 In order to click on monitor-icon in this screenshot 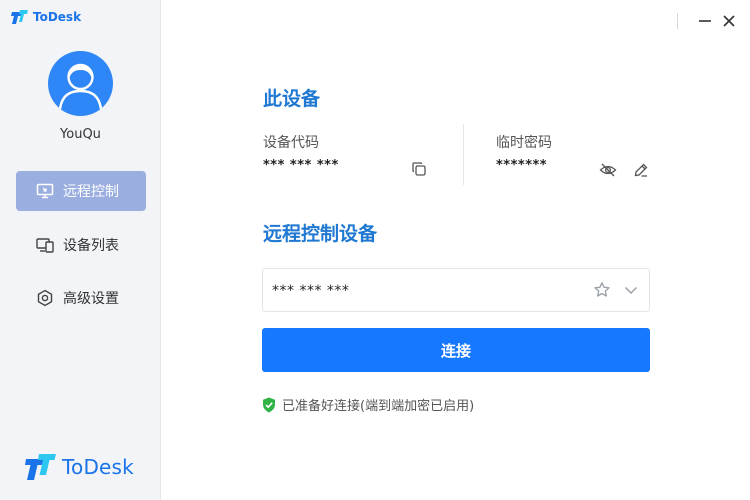, I will do `click(45, 191)`.